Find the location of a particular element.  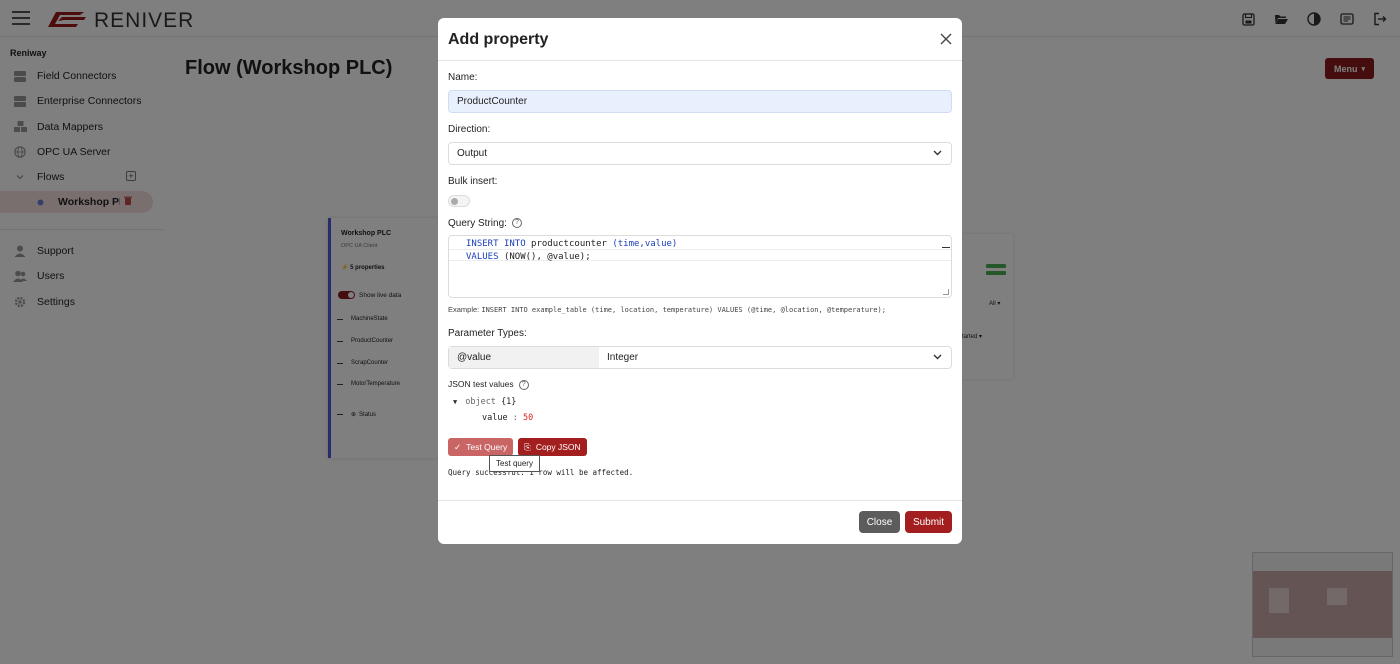

copy-json-label: Copy JSON is located at coordinates (558, 447).